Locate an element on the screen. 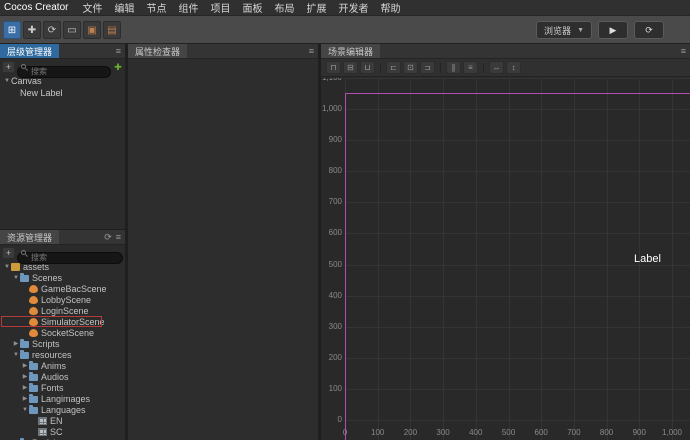 The height and width of the screenshot is (440, 690). asset-item-en: EN is located at coordinates (62, 420).